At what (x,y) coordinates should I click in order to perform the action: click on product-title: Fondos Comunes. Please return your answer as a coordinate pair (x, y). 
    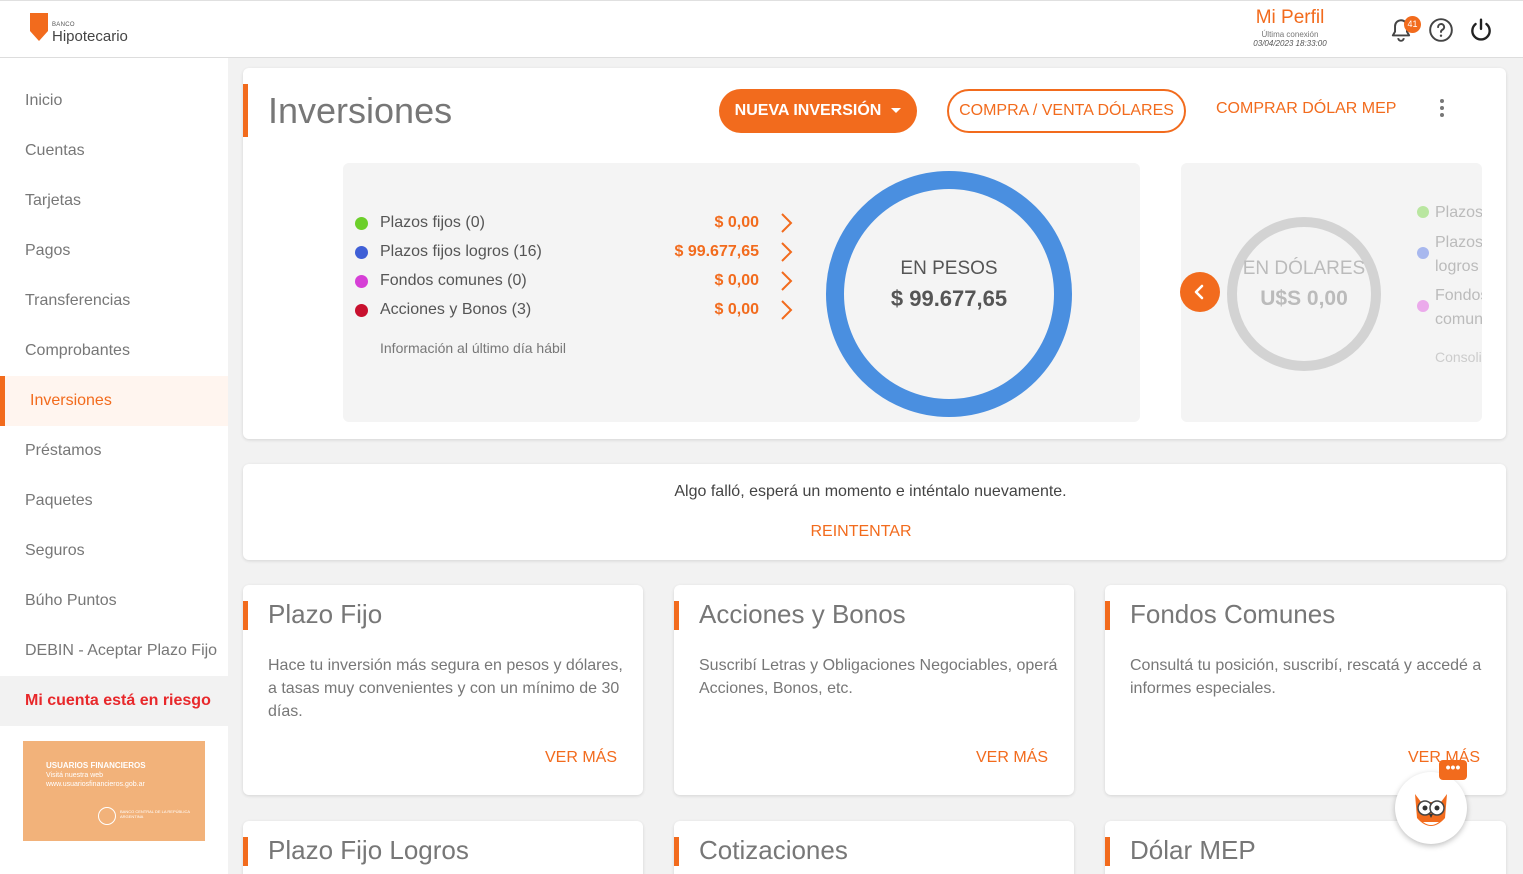
    Looking at the image, I should click on (1233, 614).